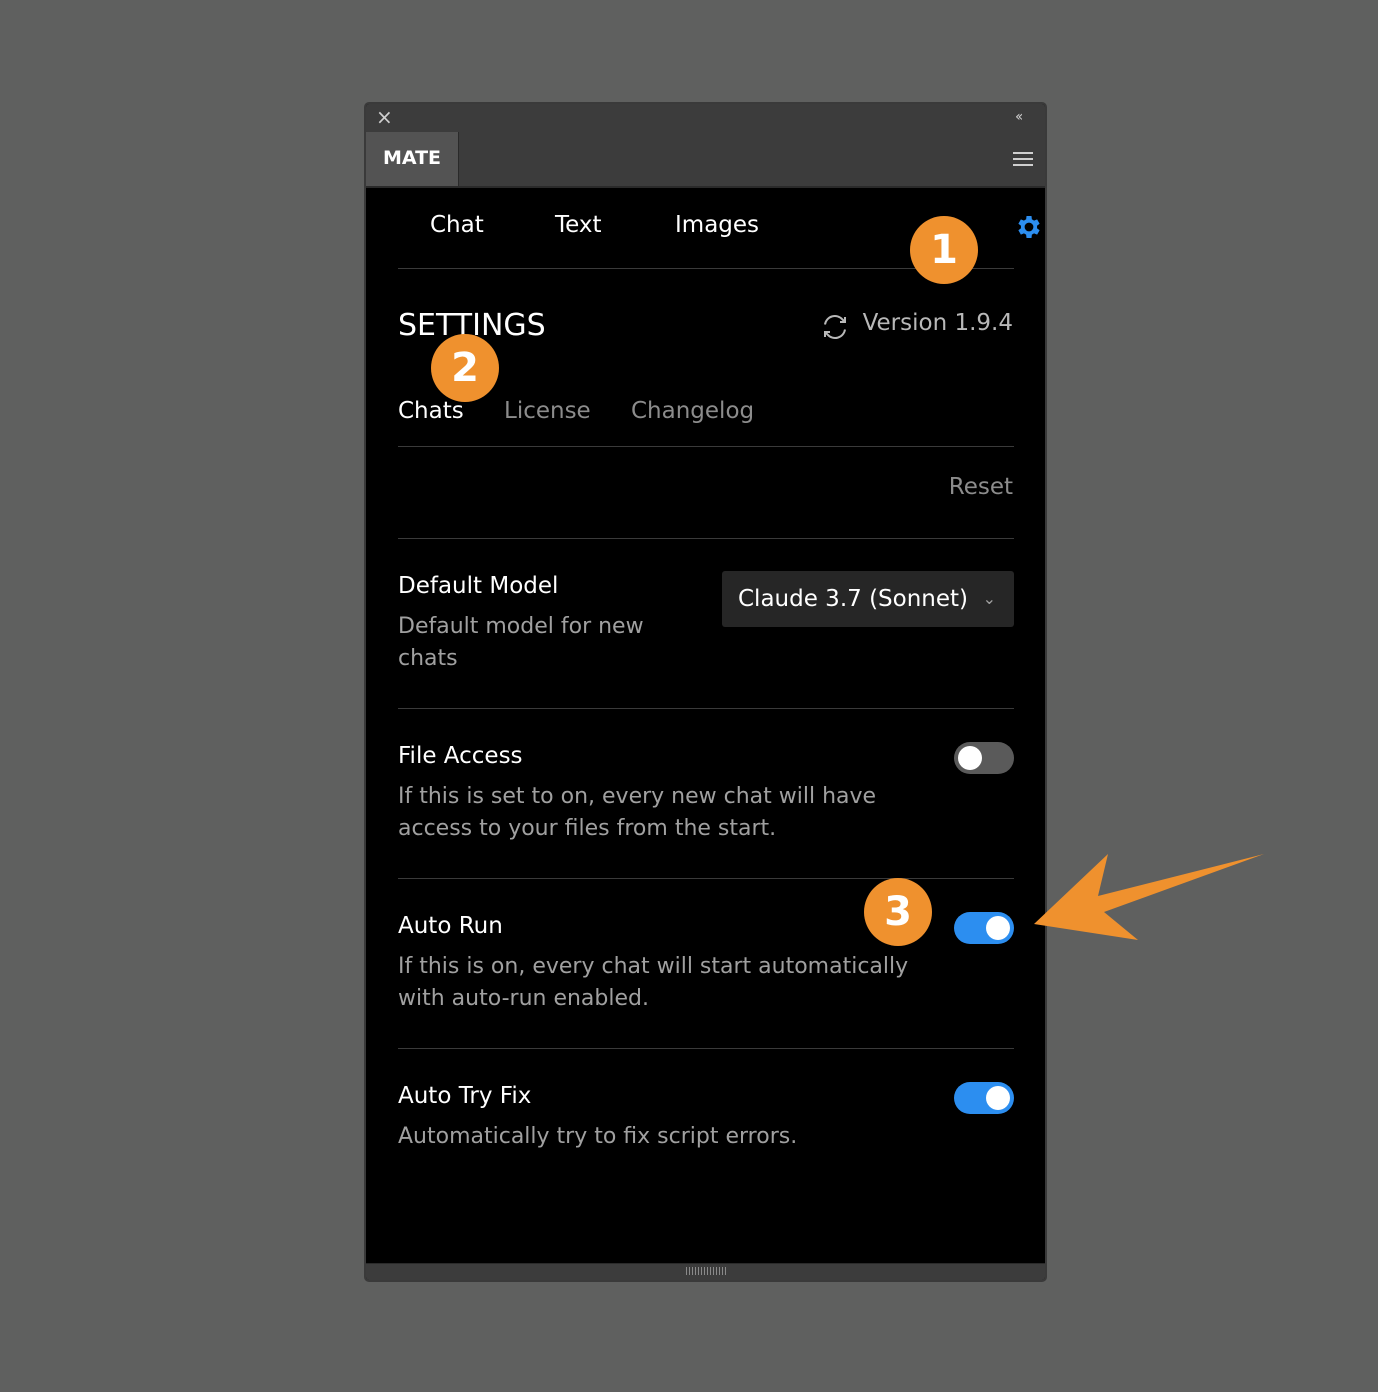 Image resolution: width=1378 pixels, height=1392 pixels. I want to click on annotation-badge-1: 1, so click(944, 250).